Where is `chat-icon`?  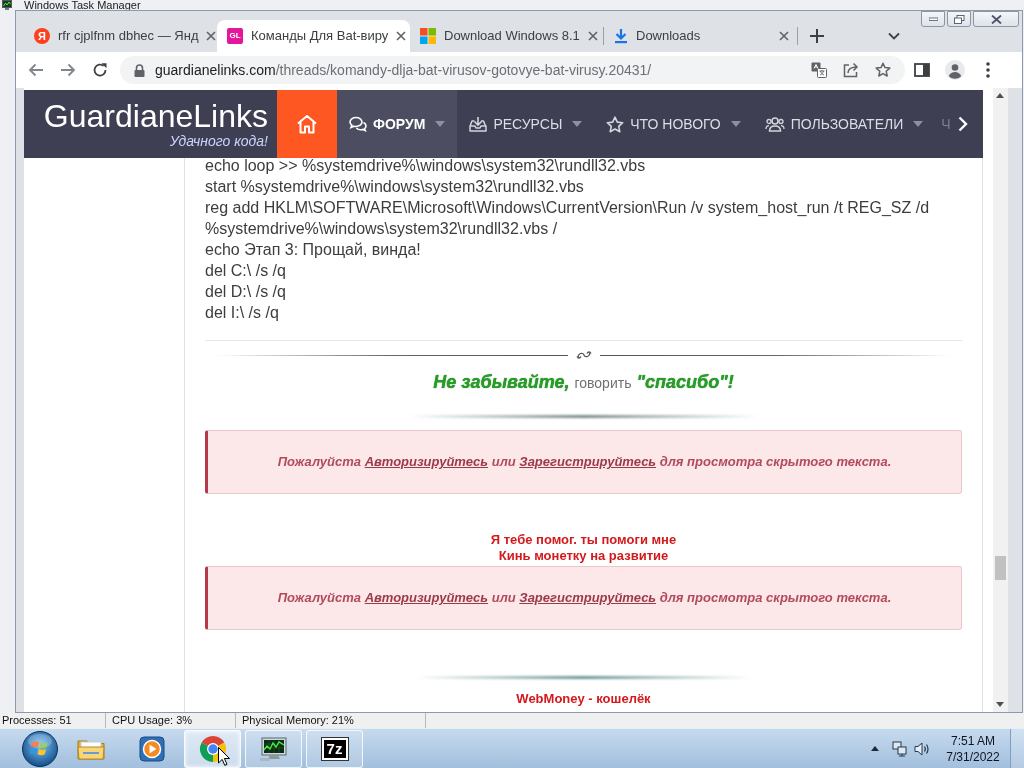
chat-icon is located at coordinates (358, 124).